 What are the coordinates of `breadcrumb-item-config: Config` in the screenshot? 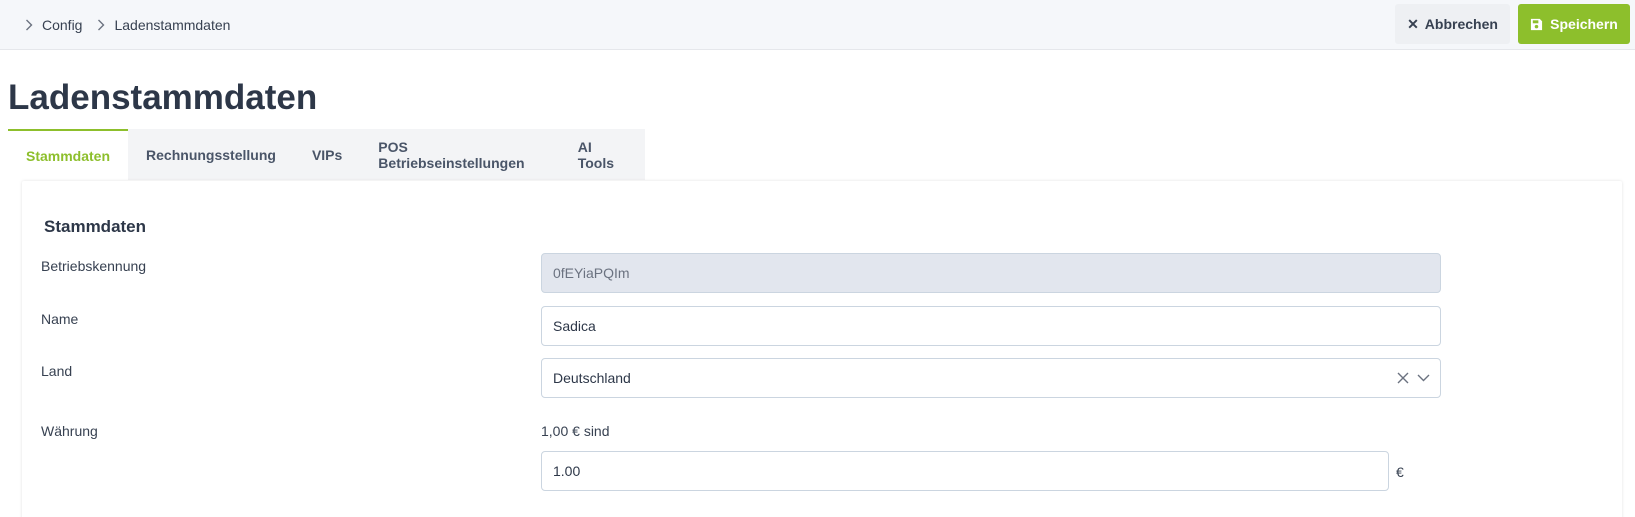 It's located at (62, 25).